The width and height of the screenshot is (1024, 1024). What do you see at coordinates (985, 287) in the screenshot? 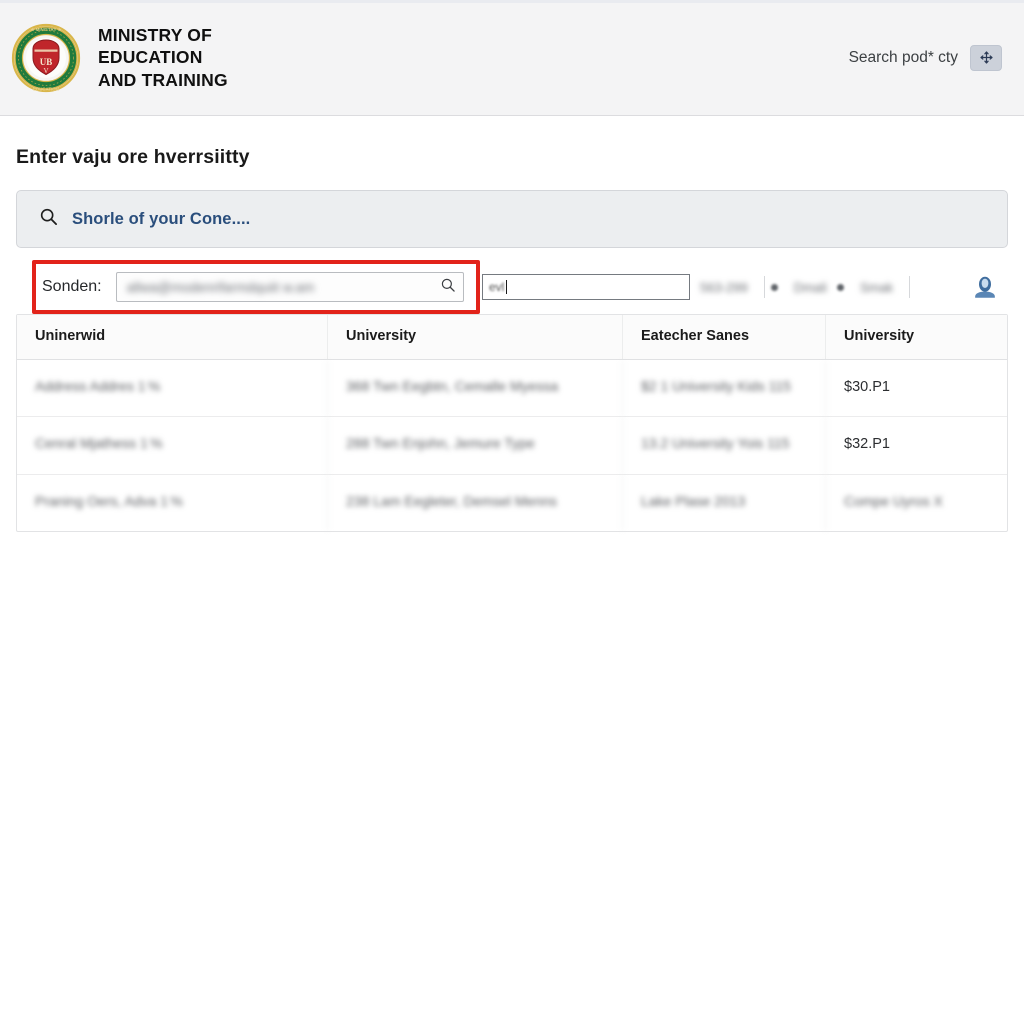
I see `user-avatar-icon` at bounding box center [985, 287].